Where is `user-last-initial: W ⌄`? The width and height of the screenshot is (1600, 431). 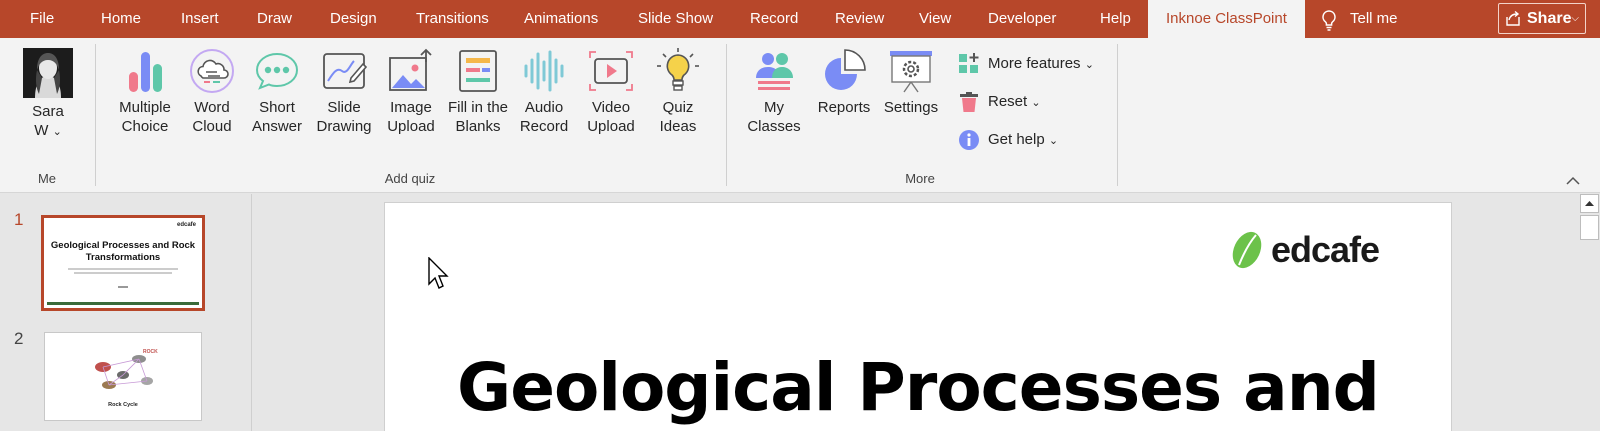
user-last-initial: W ⌄ is located at coordinates (48, 130).